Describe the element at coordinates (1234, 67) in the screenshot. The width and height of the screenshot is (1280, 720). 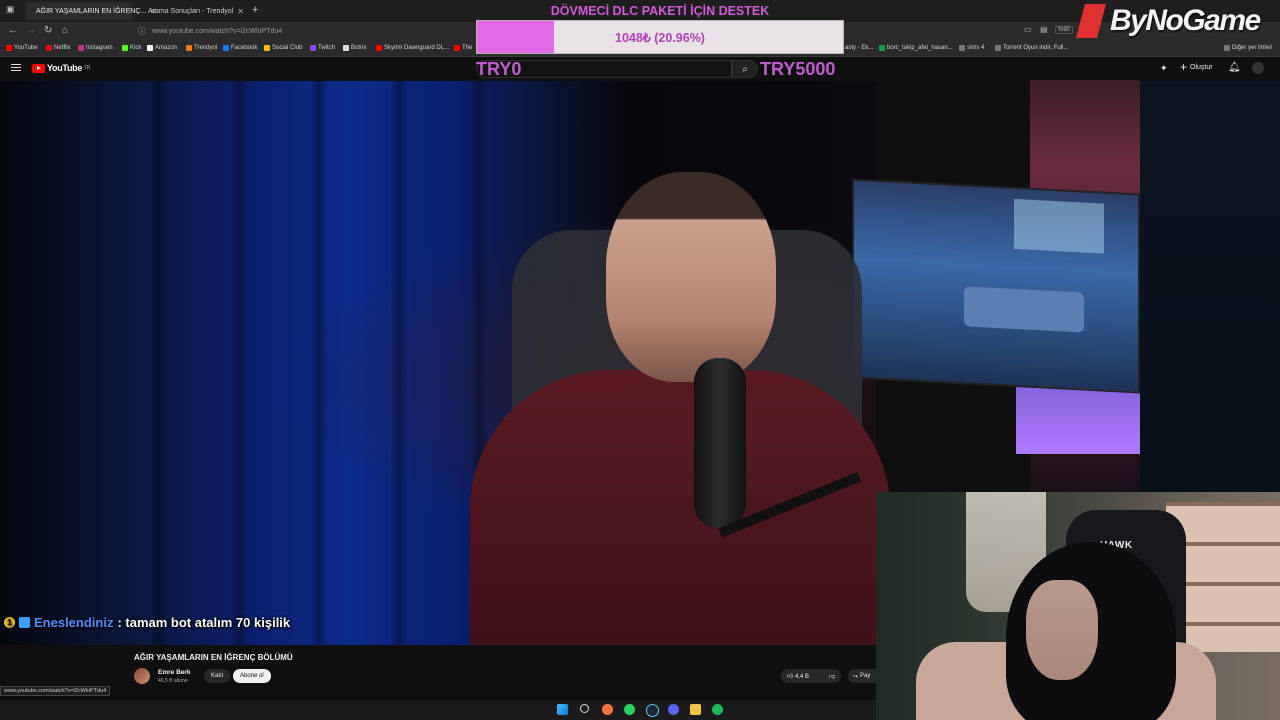
I see `notifications-bell-icon: 🔔︎` at that location.